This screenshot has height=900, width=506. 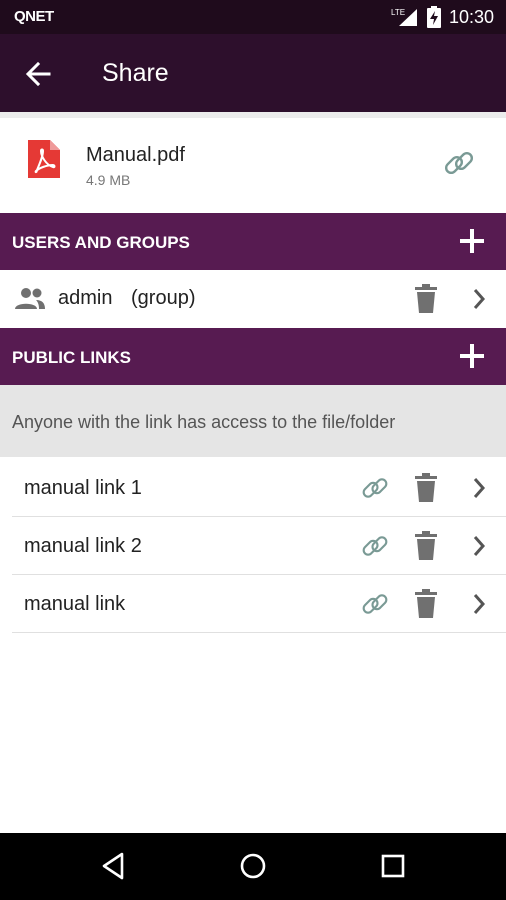 What do you see at coordinates (44, 159) in the screenshot?
I see `pdf-icon` at bounding box center [44, 159].